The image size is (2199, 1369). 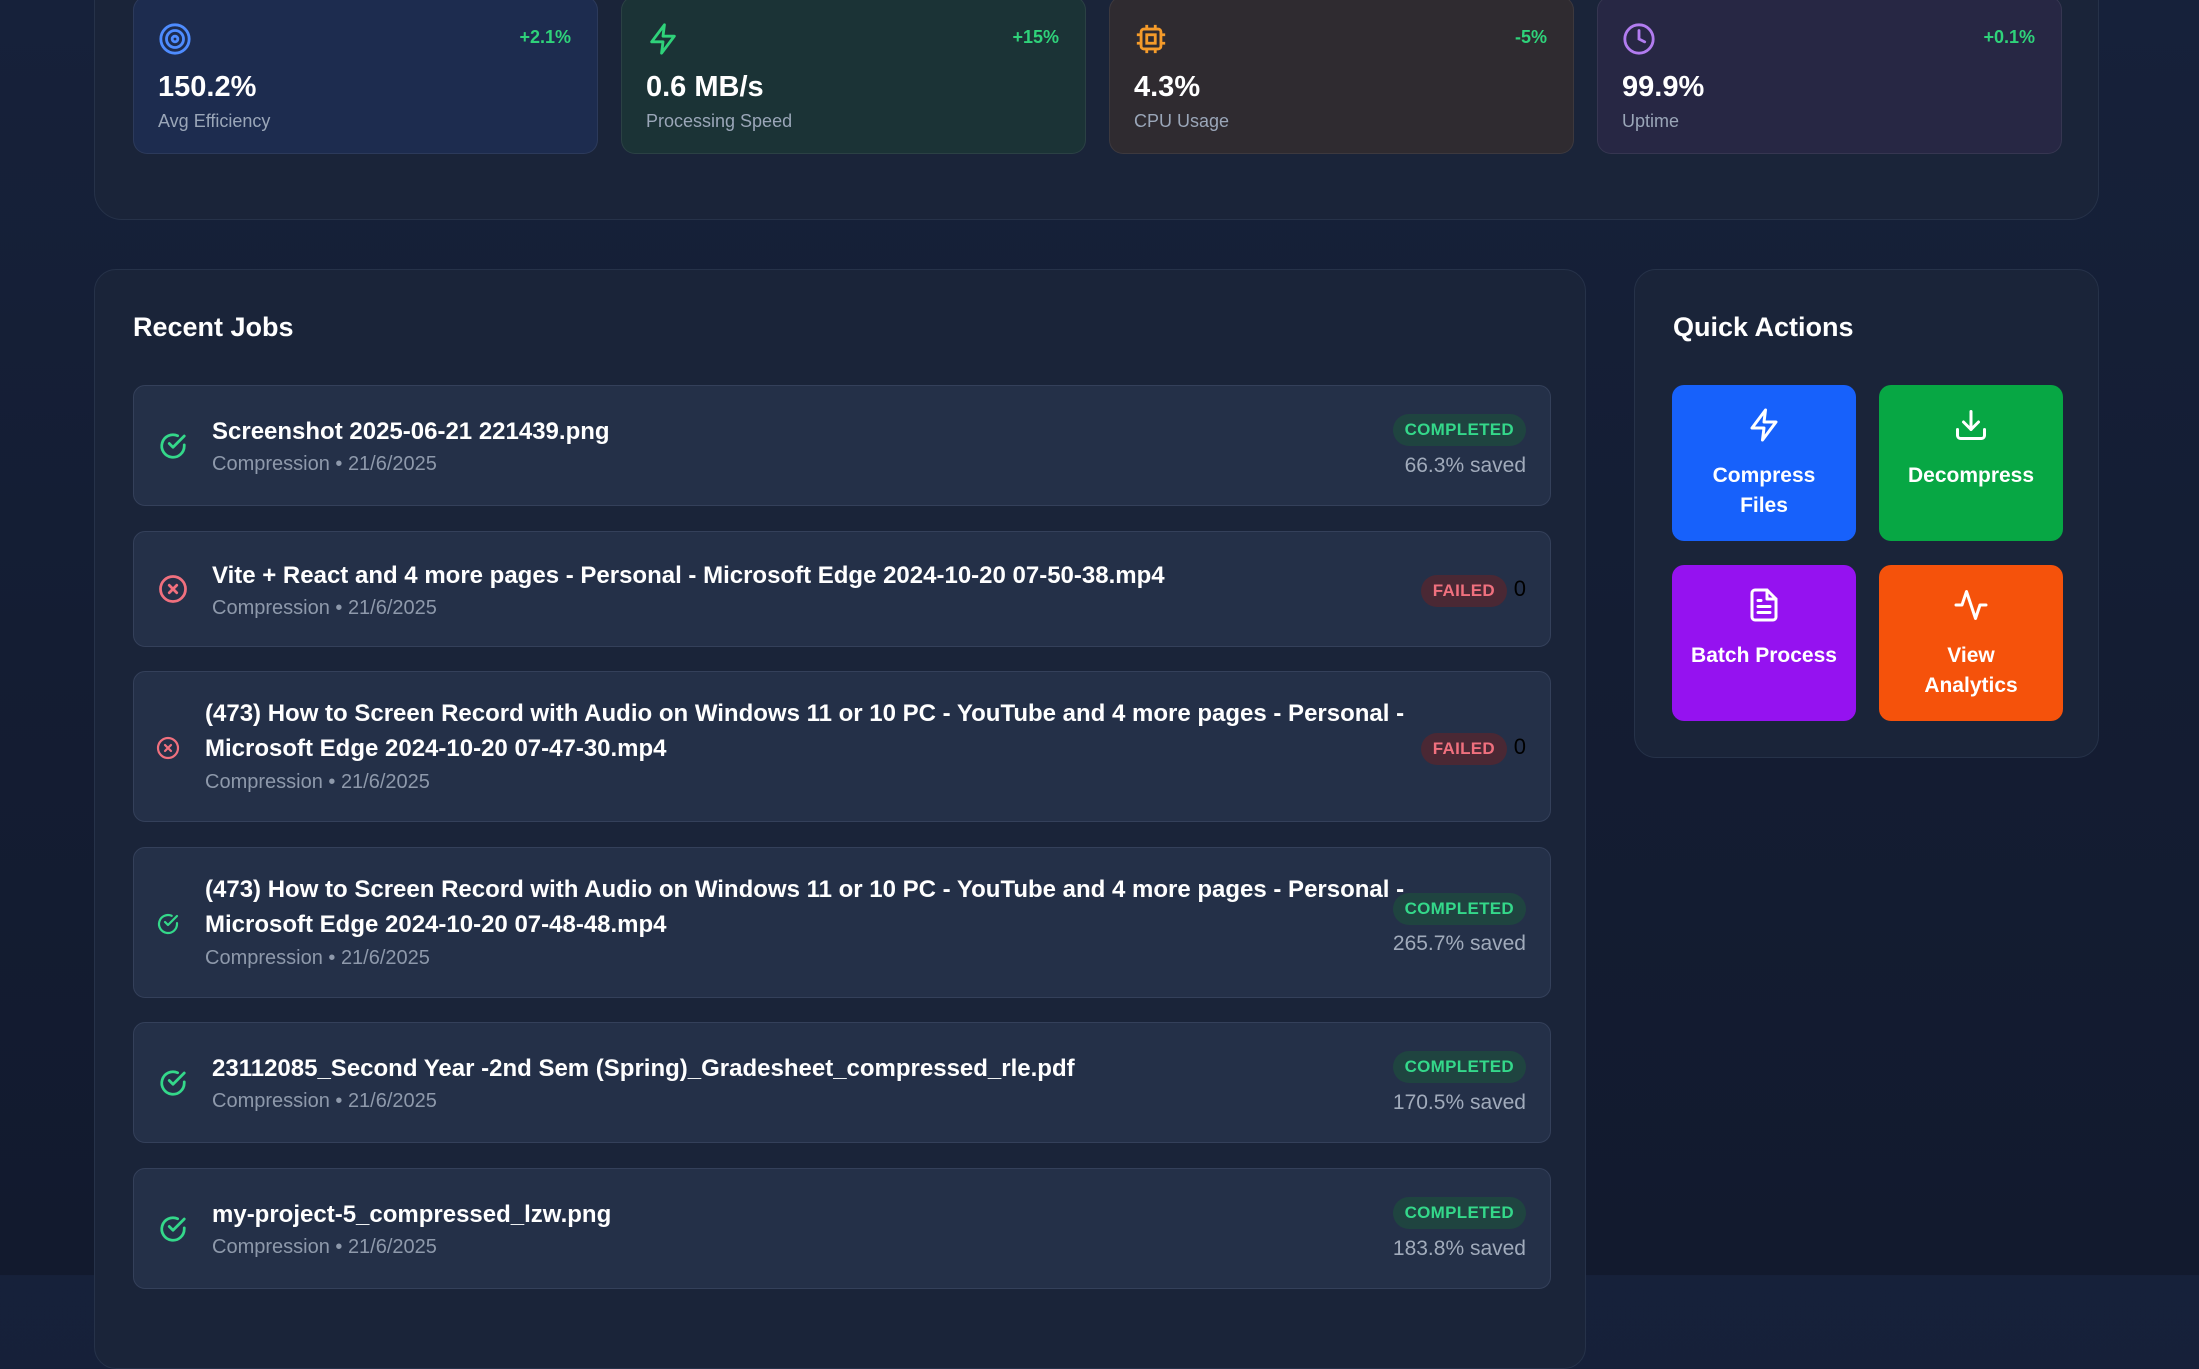 I want to click on button-label: Decompress, so click(x=1971, y=476).